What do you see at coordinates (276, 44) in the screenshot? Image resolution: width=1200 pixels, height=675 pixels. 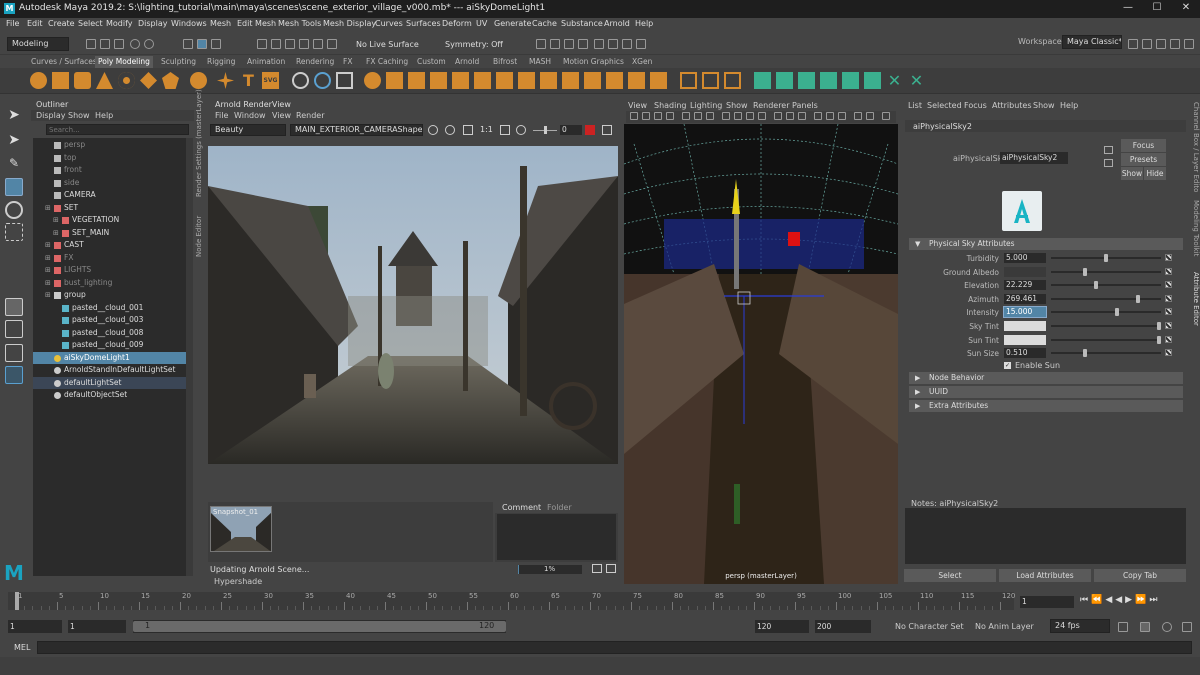 I see `snap-curve-icon` at bounding box center [276, 44].